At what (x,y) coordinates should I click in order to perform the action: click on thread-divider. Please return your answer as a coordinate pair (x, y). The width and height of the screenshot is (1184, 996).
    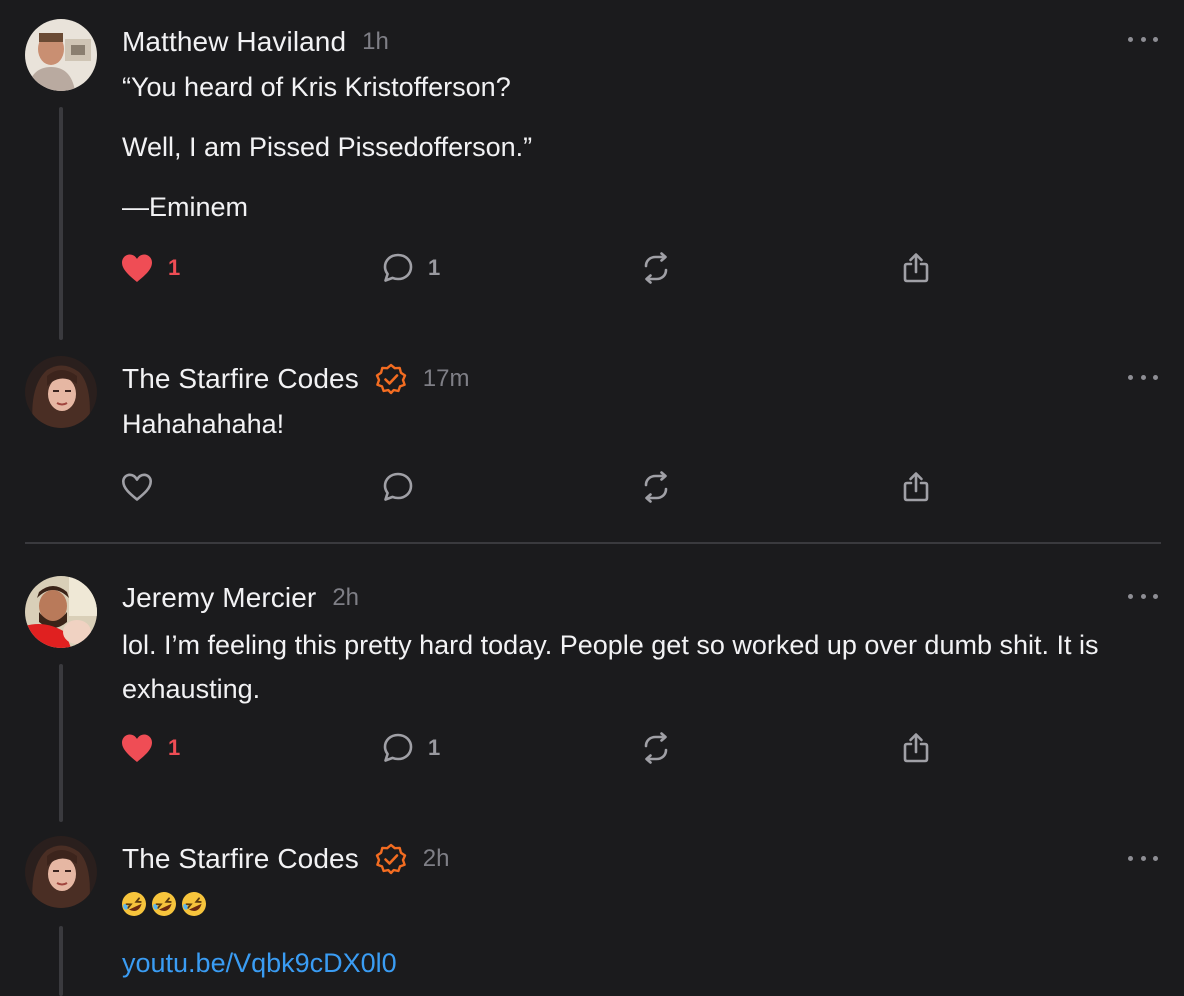
    Looking at the image, I should click on (593, 543).